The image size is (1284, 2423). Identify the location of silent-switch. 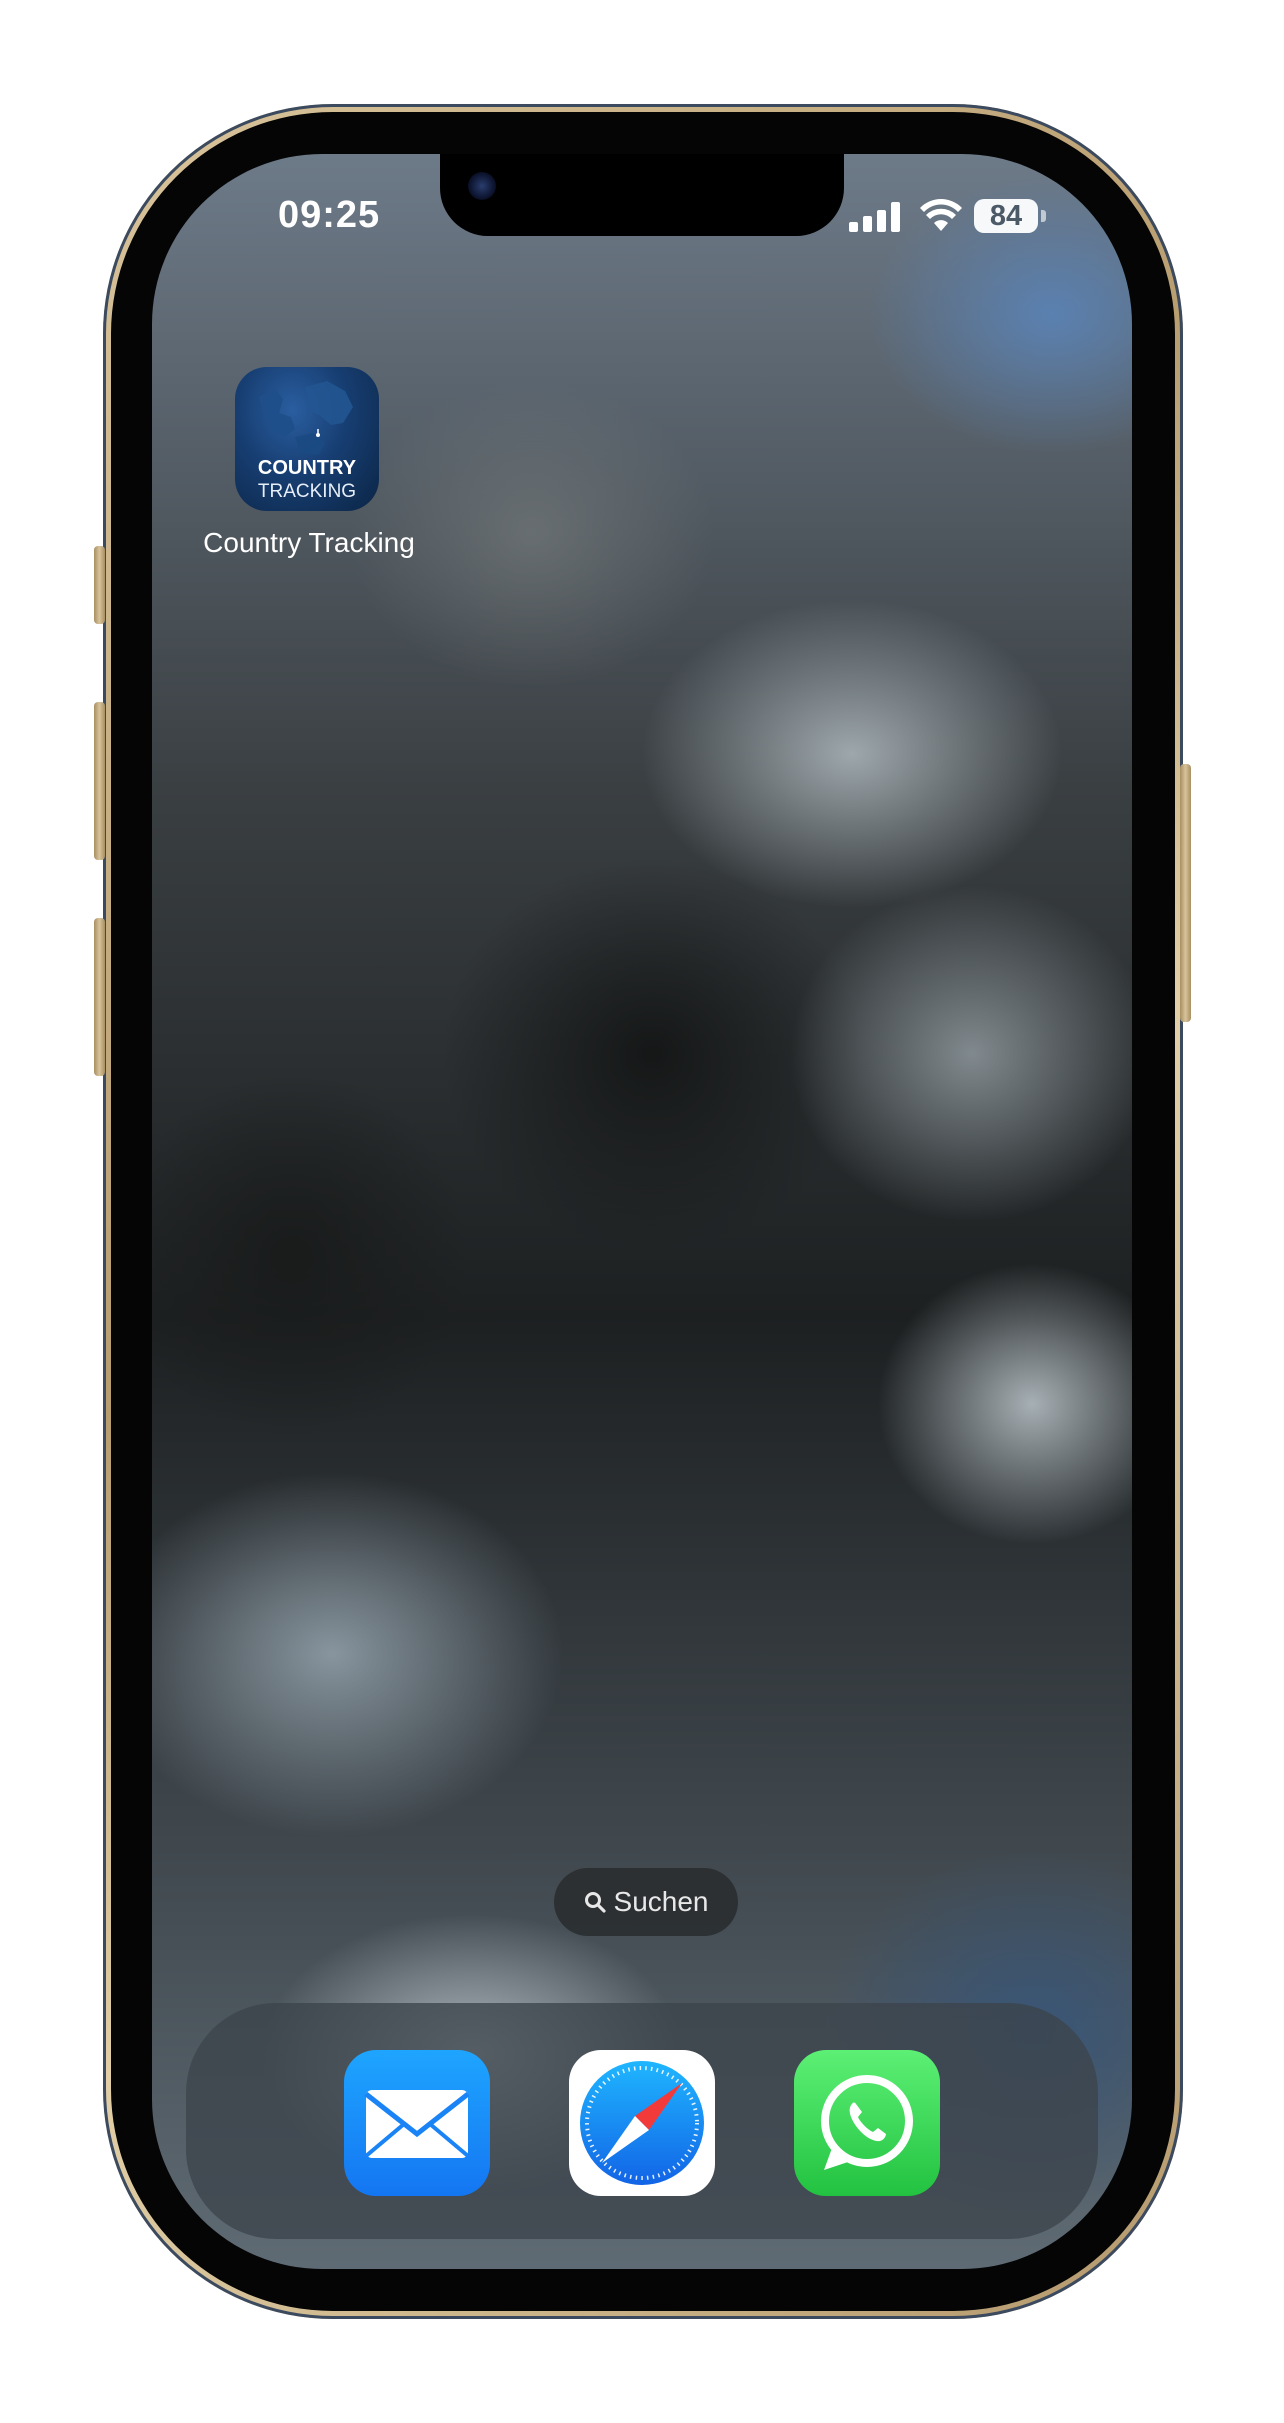
(99, 585).